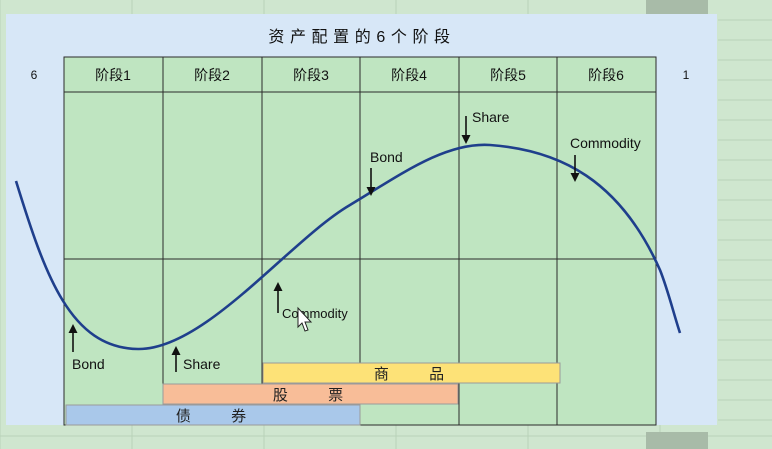 This screenshot has width=772, height=449. What do you see at coordinates (113, 75) in the screenshot?
I see `stage-label-1: 阶段1` at bounding box center [113, 75].